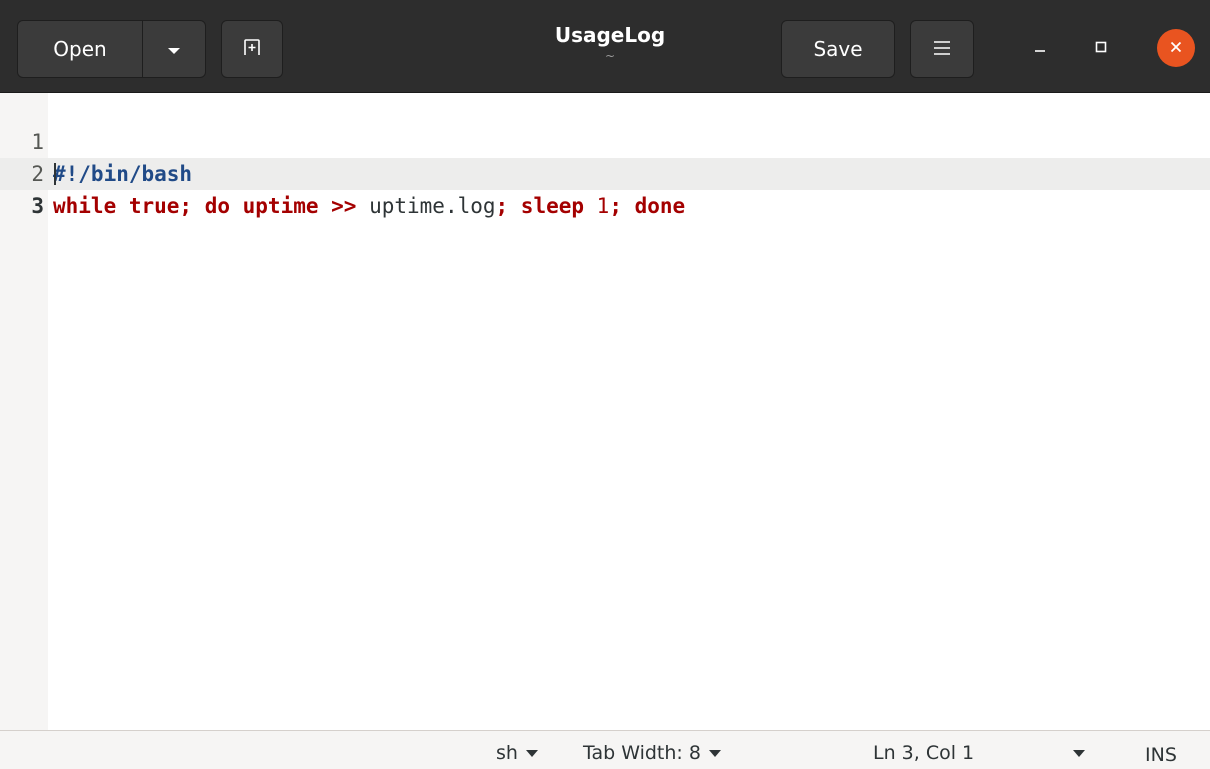 The width and height of the screenshot is (1210, 769). I want to click on code-line: 1 #!/bin/bash, so click(605, 140).